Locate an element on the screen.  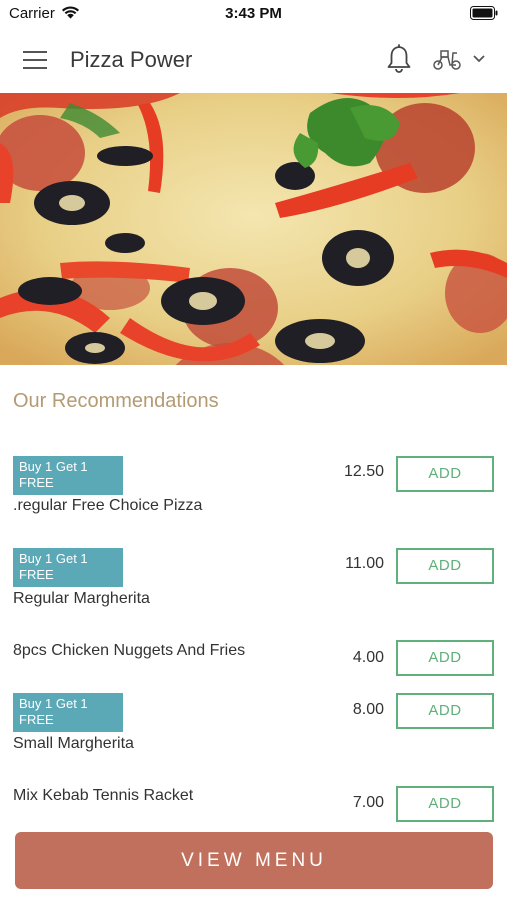
app-title: Pizza Power is located at coordinates (131, 59).